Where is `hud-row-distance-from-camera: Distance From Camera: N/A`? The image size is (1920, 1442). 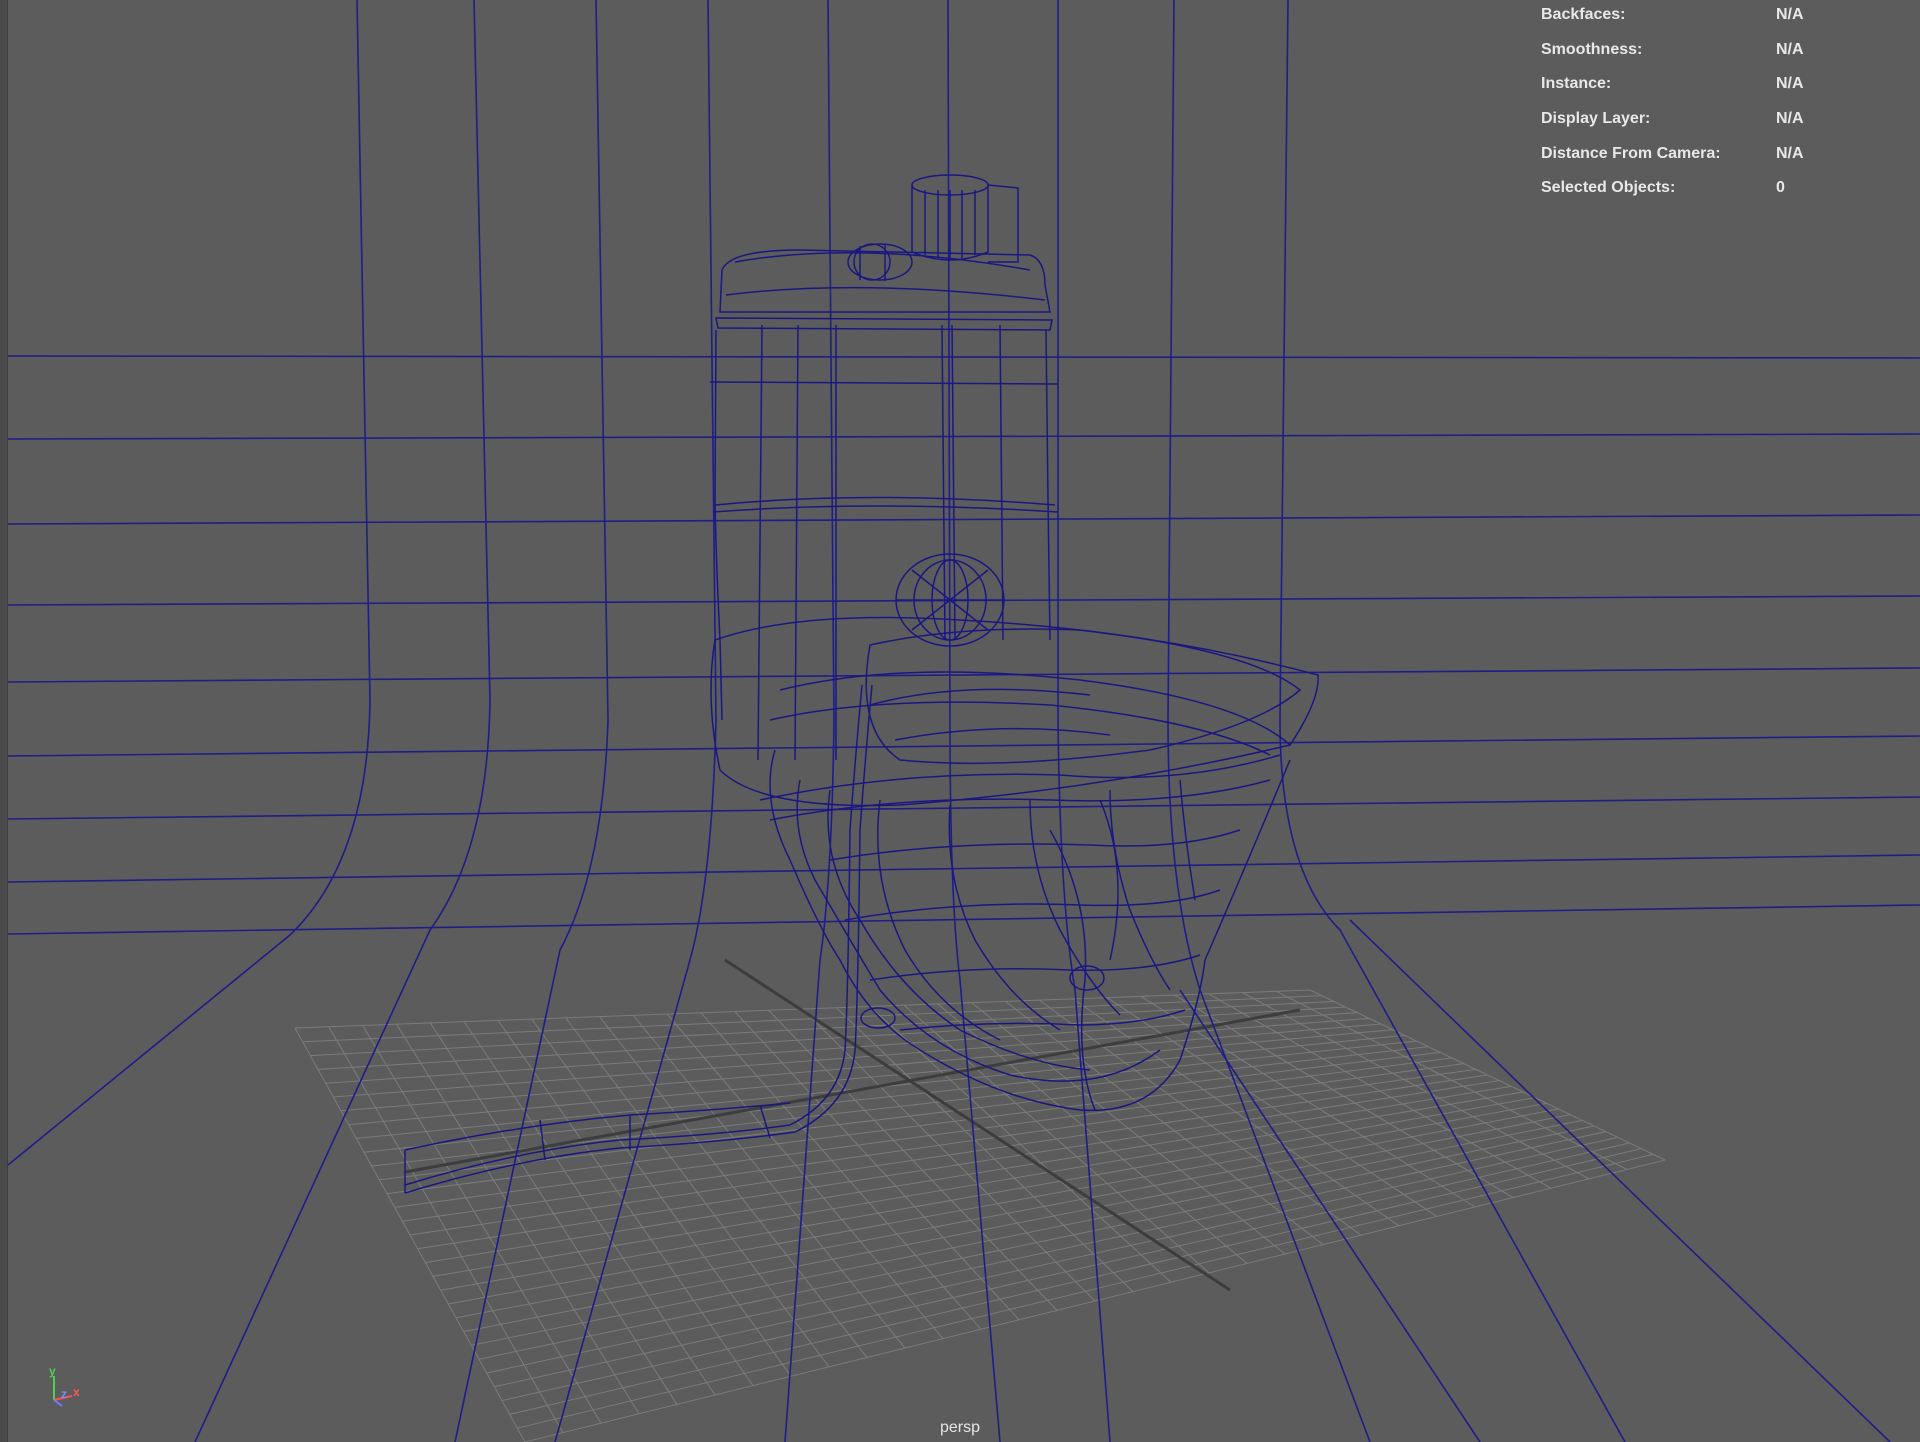
hud-row-distance-from-camera: Distance From Camera: N/A is located at coordinates (1701, 160).